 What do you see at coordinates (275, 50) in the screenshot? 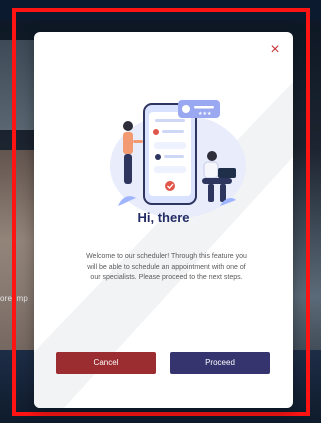
I see `close-icon: ×` at bounding box center [275, 50].